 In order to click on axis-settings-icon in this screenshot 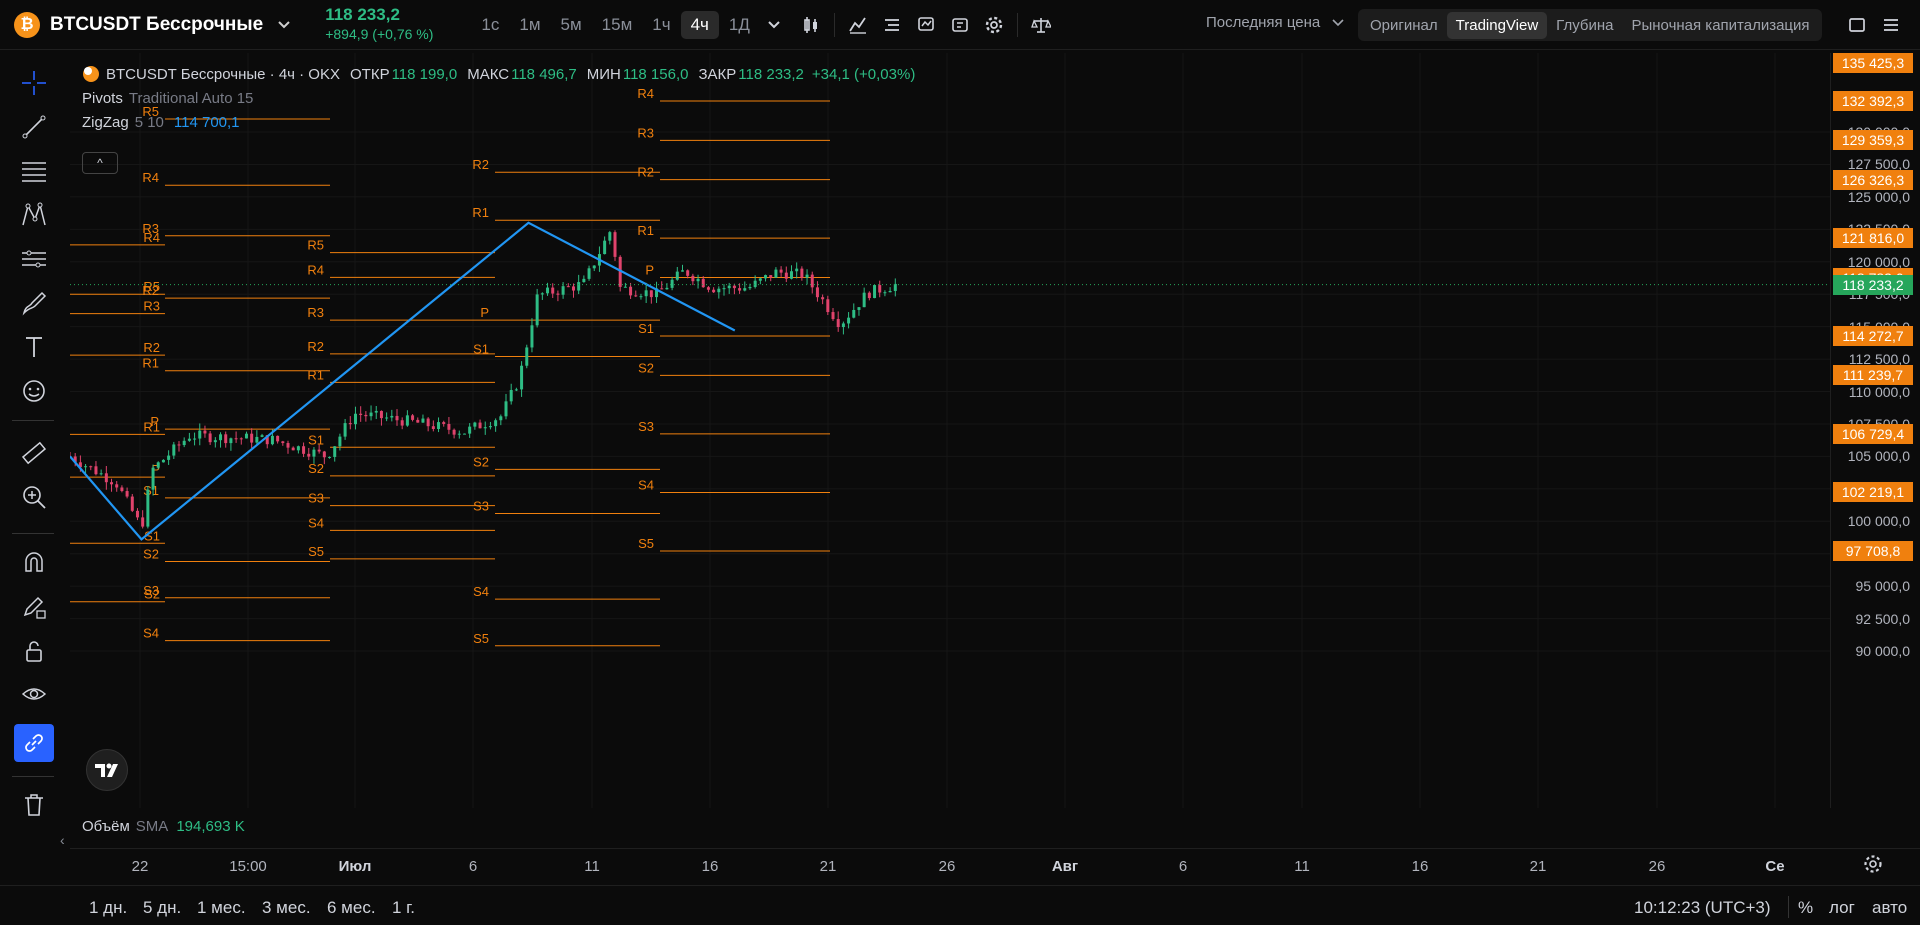, I will do `click(1873, 866)`.